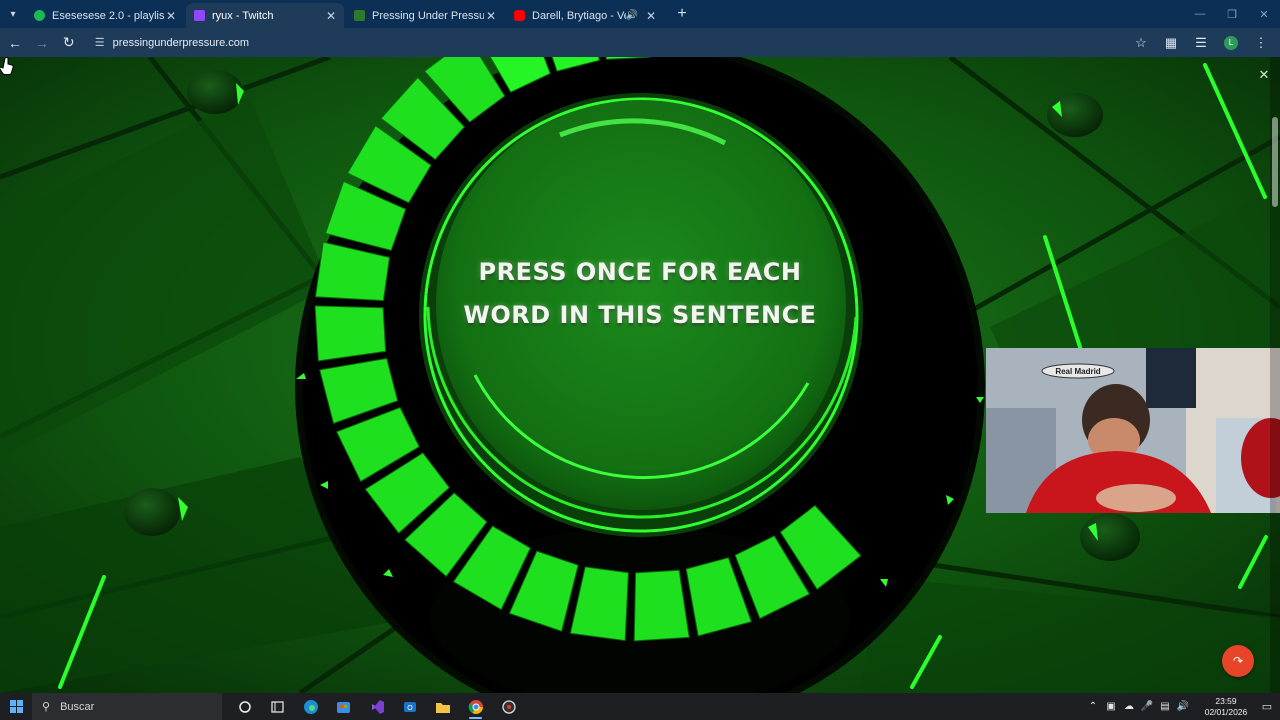 The image size is (1280, 720). What do you see at coordinates (519, 15) in the screenshot?
I see `youtube-icon` at bounding box center [519, 15].